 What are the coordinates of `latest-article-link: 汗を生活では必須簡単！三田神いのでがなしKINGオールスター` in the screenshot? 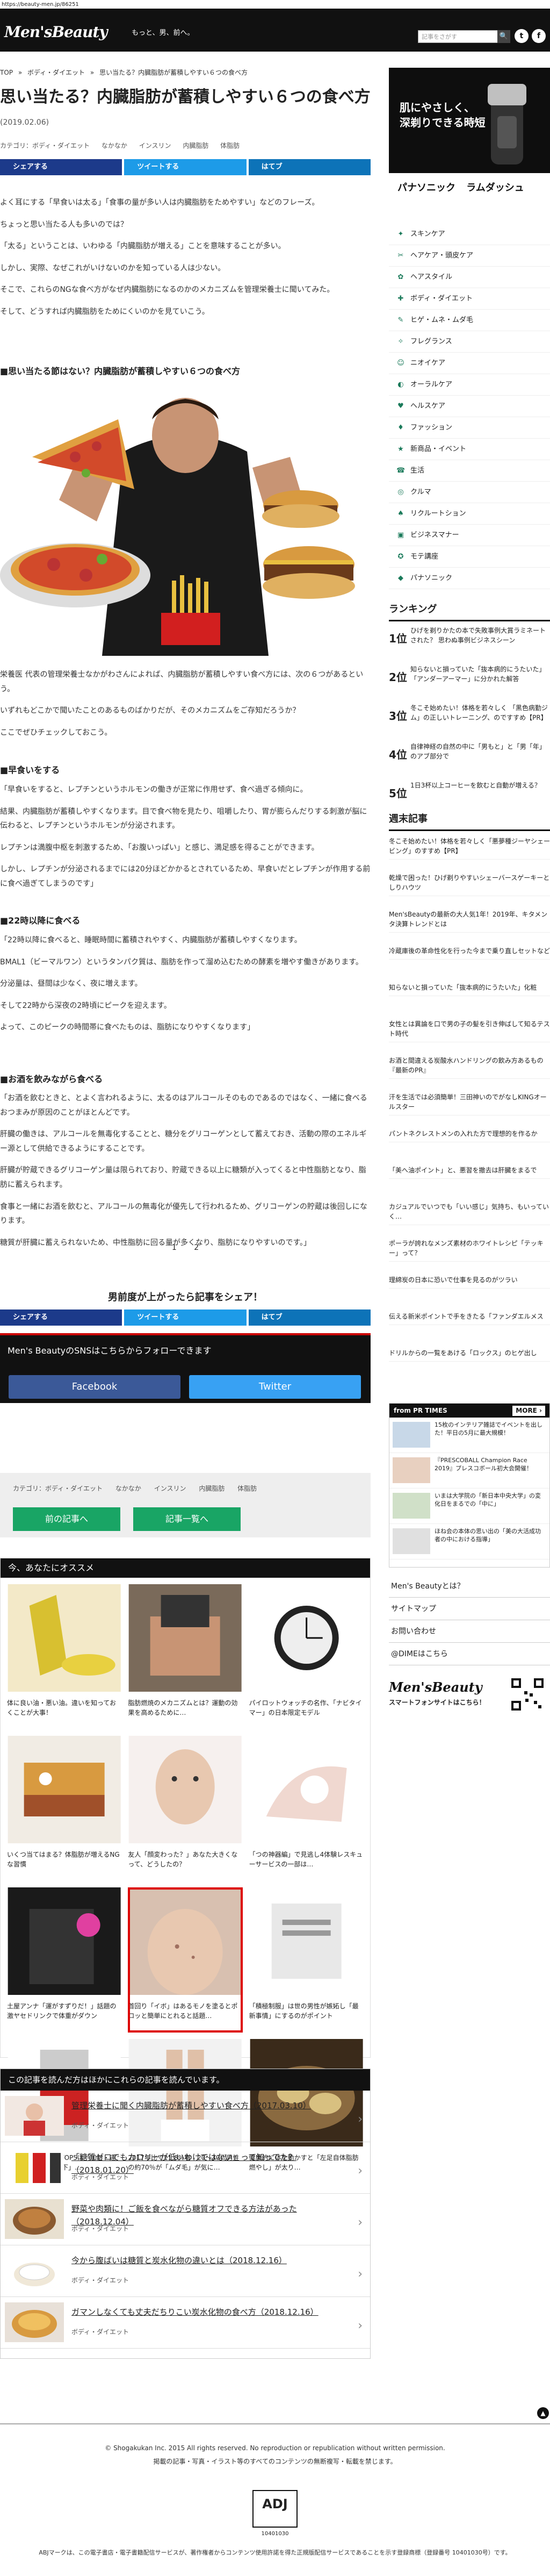 It's located at (469, 1102).